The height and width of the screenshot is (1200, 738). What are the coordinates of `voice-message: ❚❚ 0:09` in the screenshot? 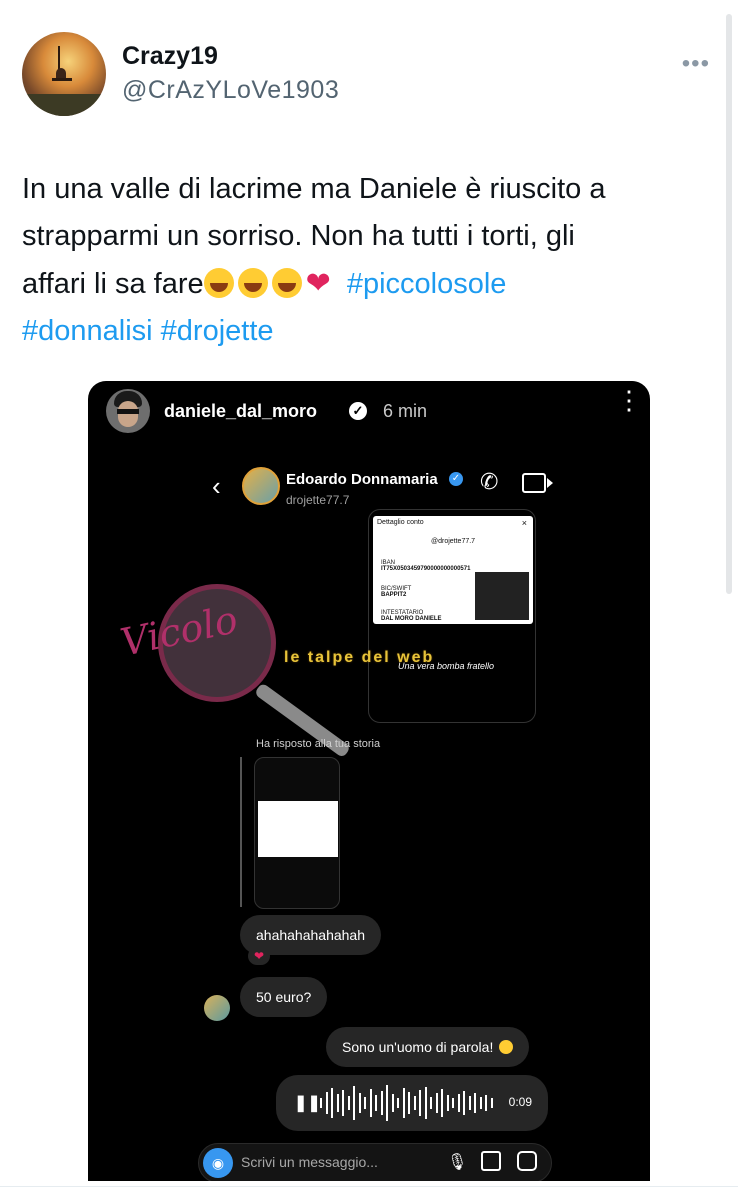 It's located at (412, 1103).